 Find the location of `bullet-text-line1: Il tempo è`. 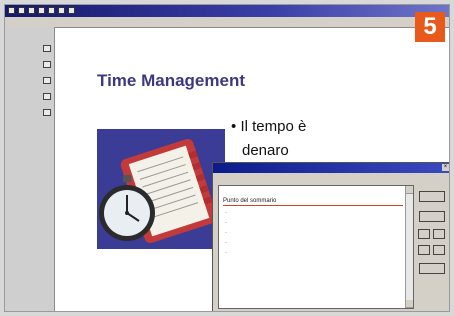

bullet-text-line1: Il tempo è is located at coordinates (273, 126).